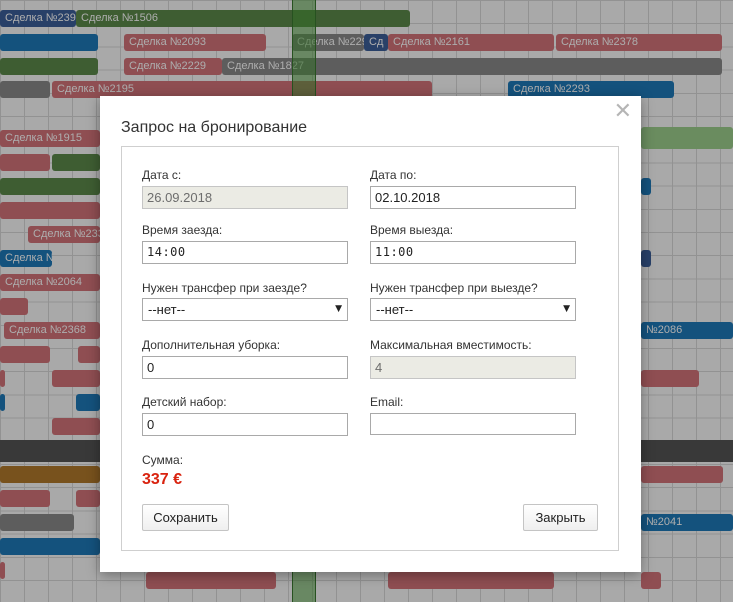  What do you see at coordinates (245, 309) in the screenshot?
I see `transfer-in-select: --нет-- ▼` at bounding box center [245, 309].